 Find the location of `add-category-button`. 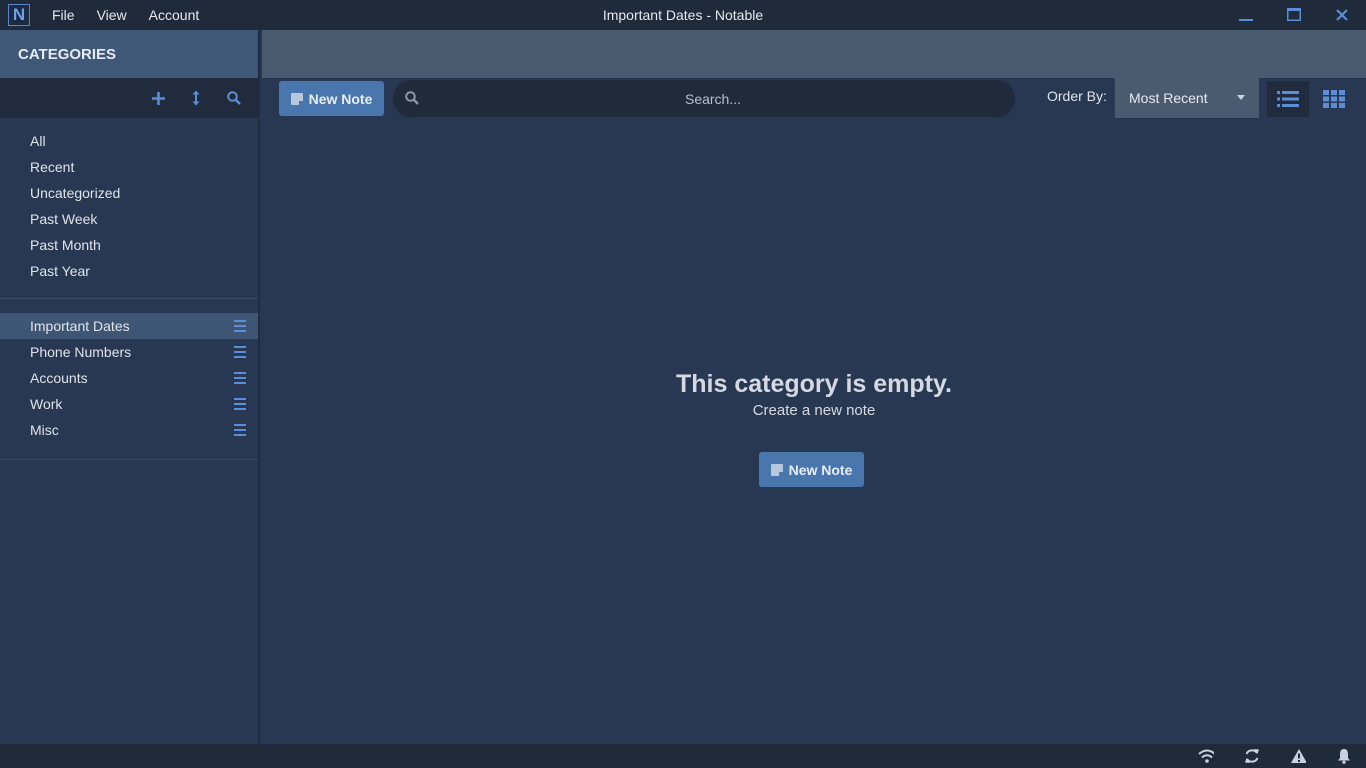

add-category-button is located at coordinates (158, 98).